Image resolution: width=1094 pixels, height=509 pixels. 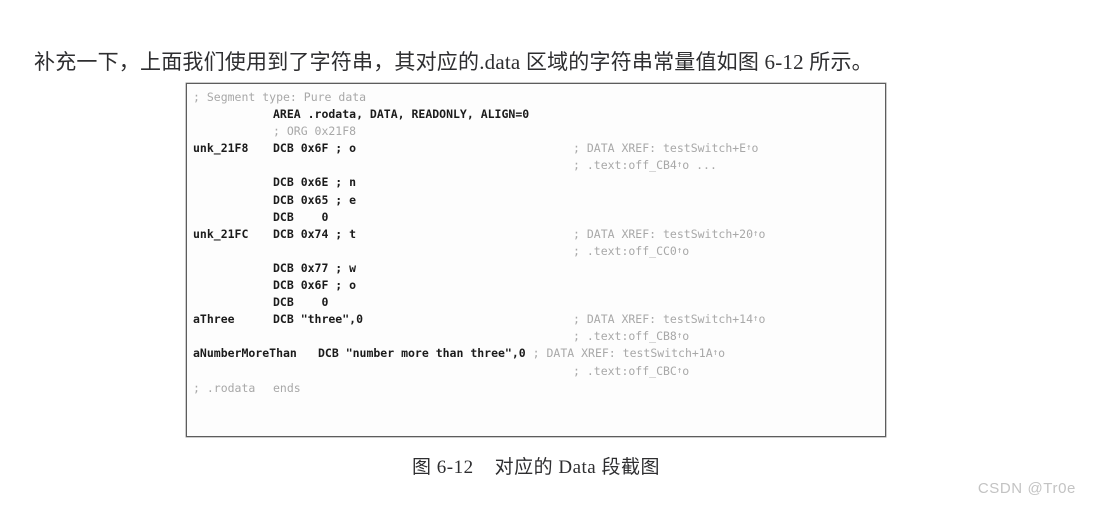 I want to click on code-instruction: ; ORG 0x21F8, so click(x=315, y=131).